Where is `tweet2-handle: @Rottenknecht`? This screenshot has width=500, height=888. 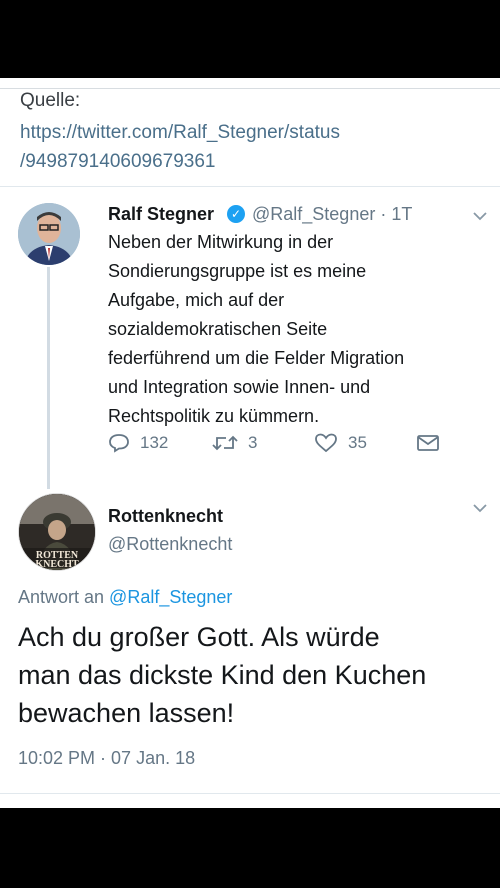
tweet2-handle: @Rottenknecht is located at coordinates (170, 544).